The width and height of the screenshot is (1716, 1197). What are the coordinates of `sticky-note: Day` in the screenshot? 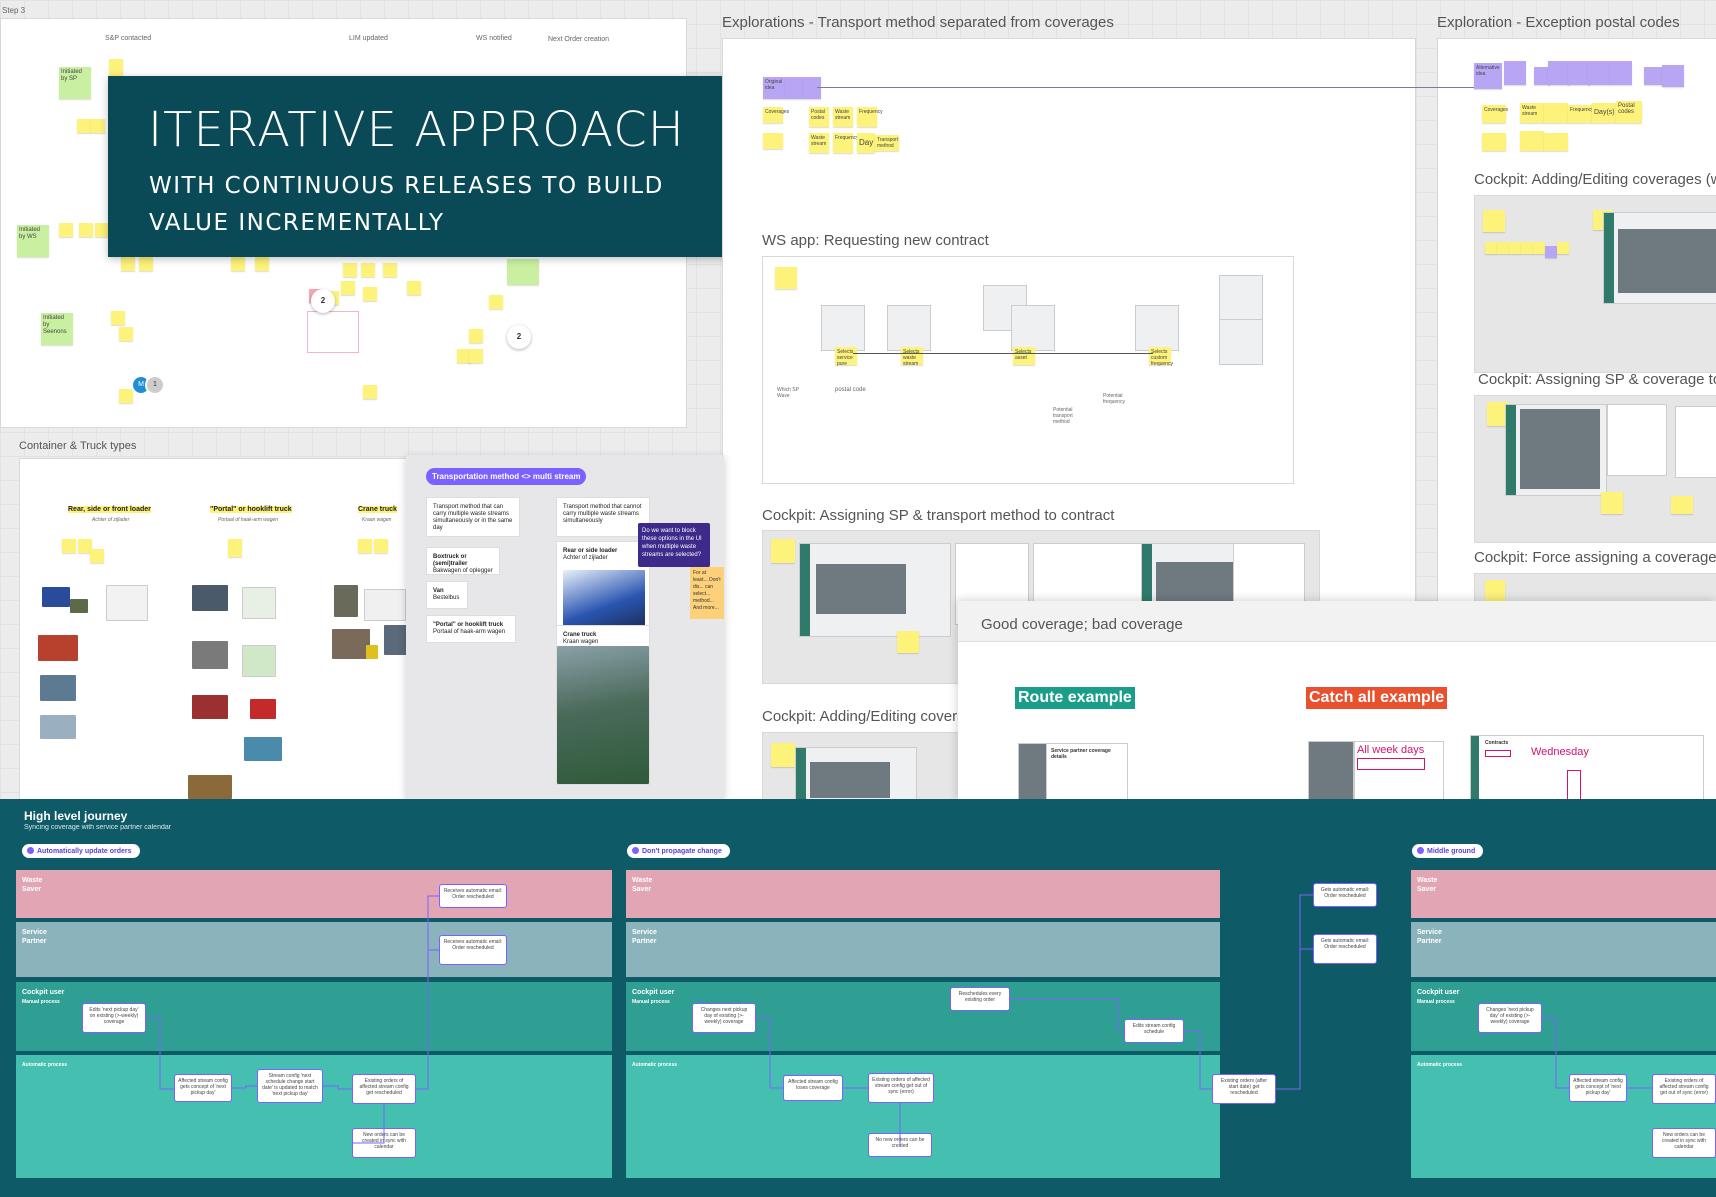 It's located at (866, 143).